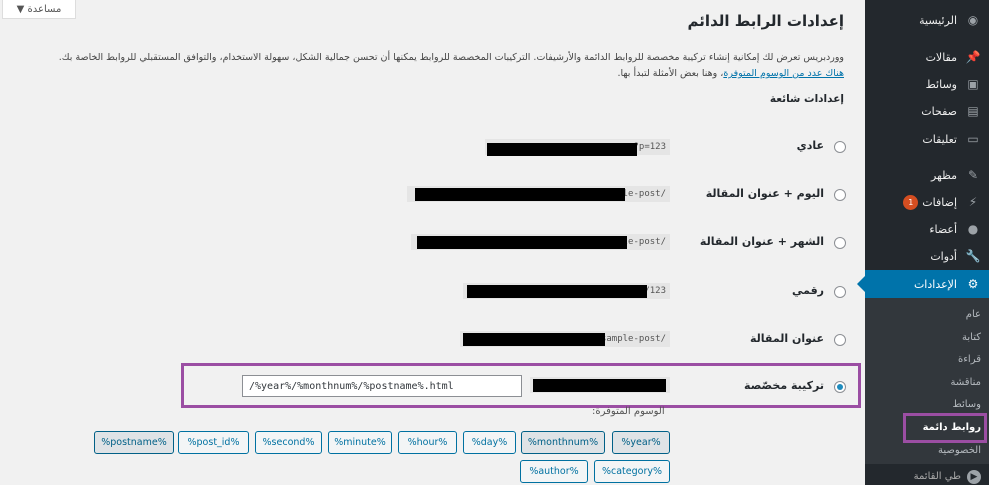 This screenshot has height=485, width=989. What do you see at coordinates (973, 20) in the screenshot?
I see `dashboard-icon: ◉` at bounding box center [973, 20].